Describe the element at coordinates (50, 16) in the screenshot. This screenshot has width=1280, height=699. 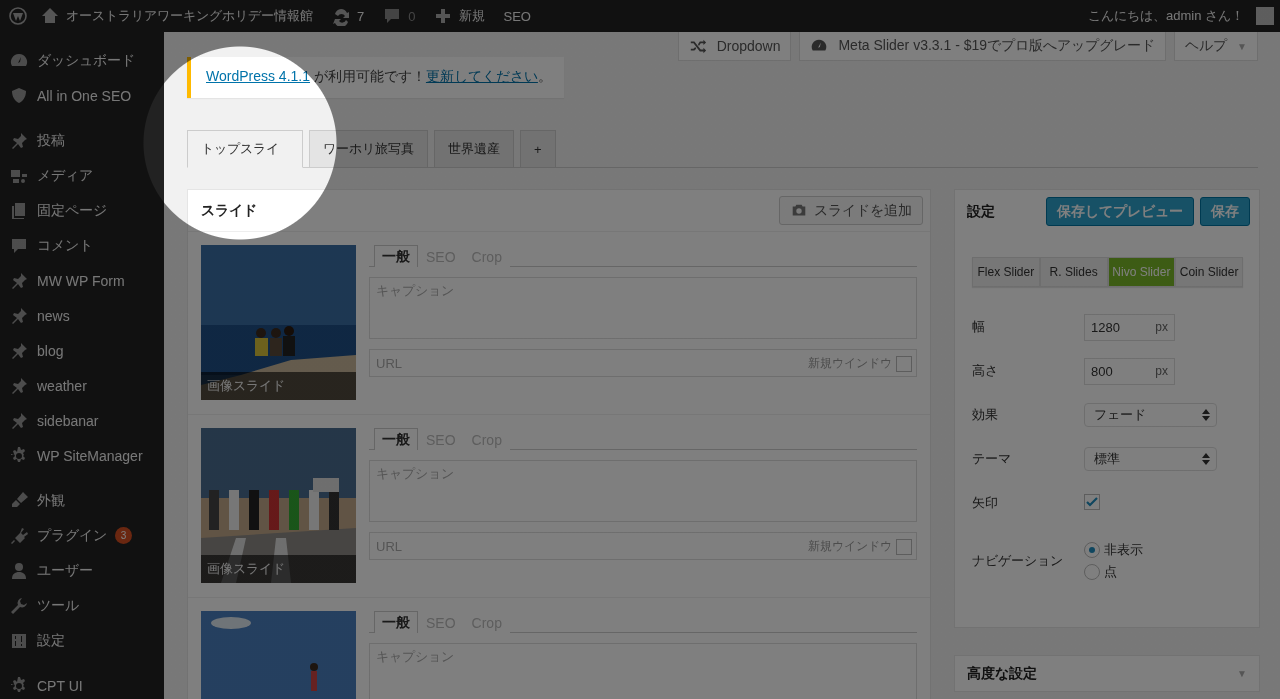
I see `home-icon` at that location.